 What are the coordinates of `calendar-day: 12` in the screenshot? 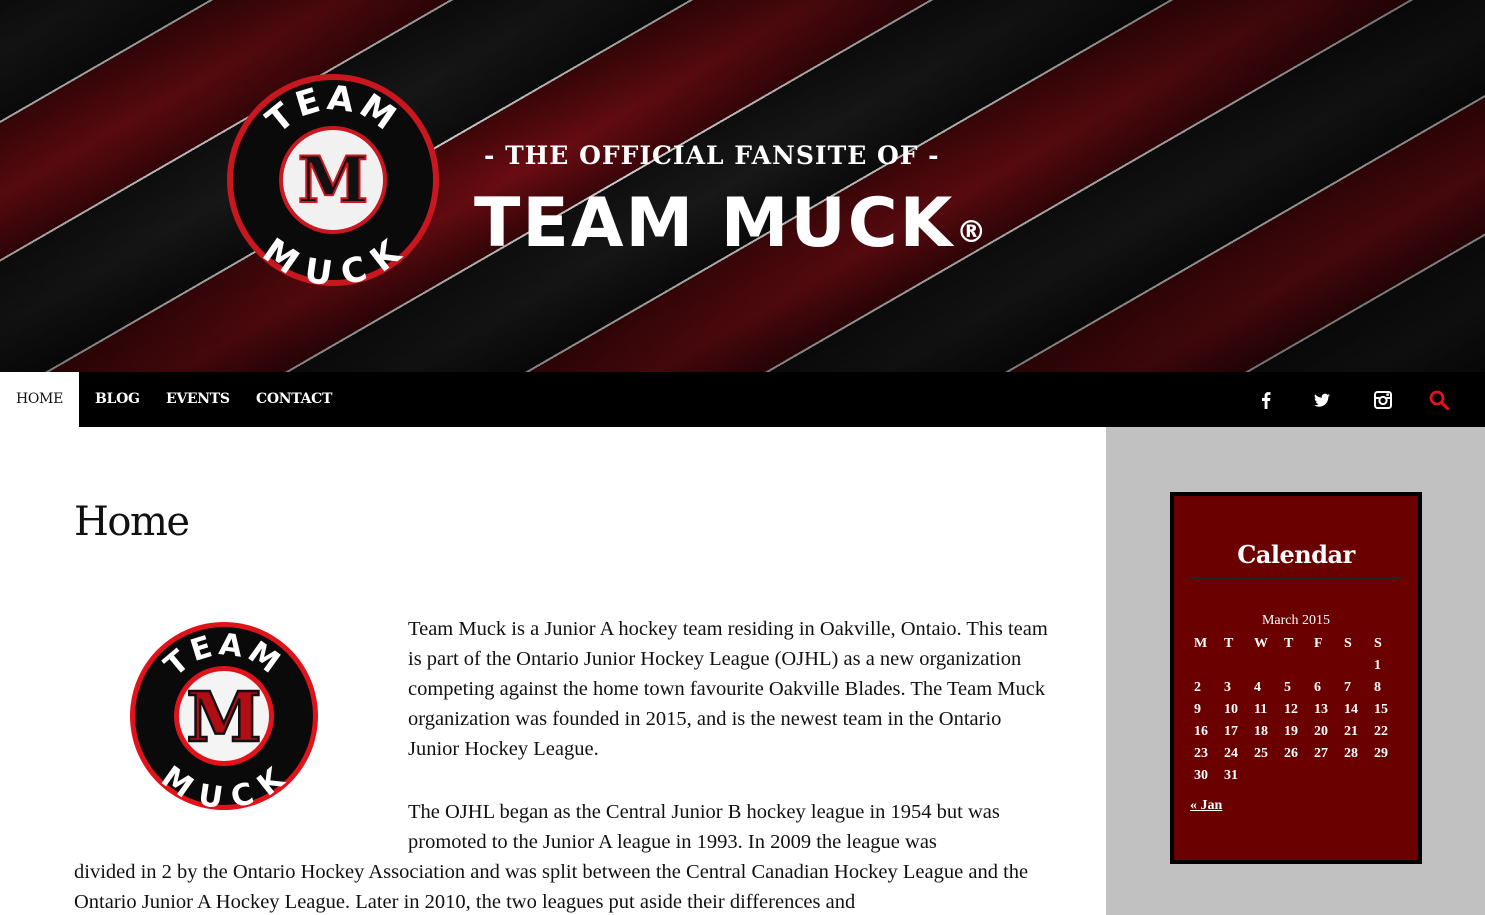 It's located at (1291, 709).